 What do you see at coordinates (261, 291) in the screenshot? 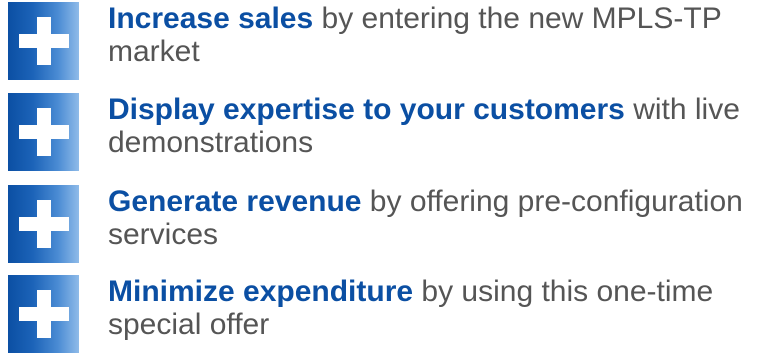
I see `benefit-headline: Minimize expenditure` at bounding box center [261, 291].